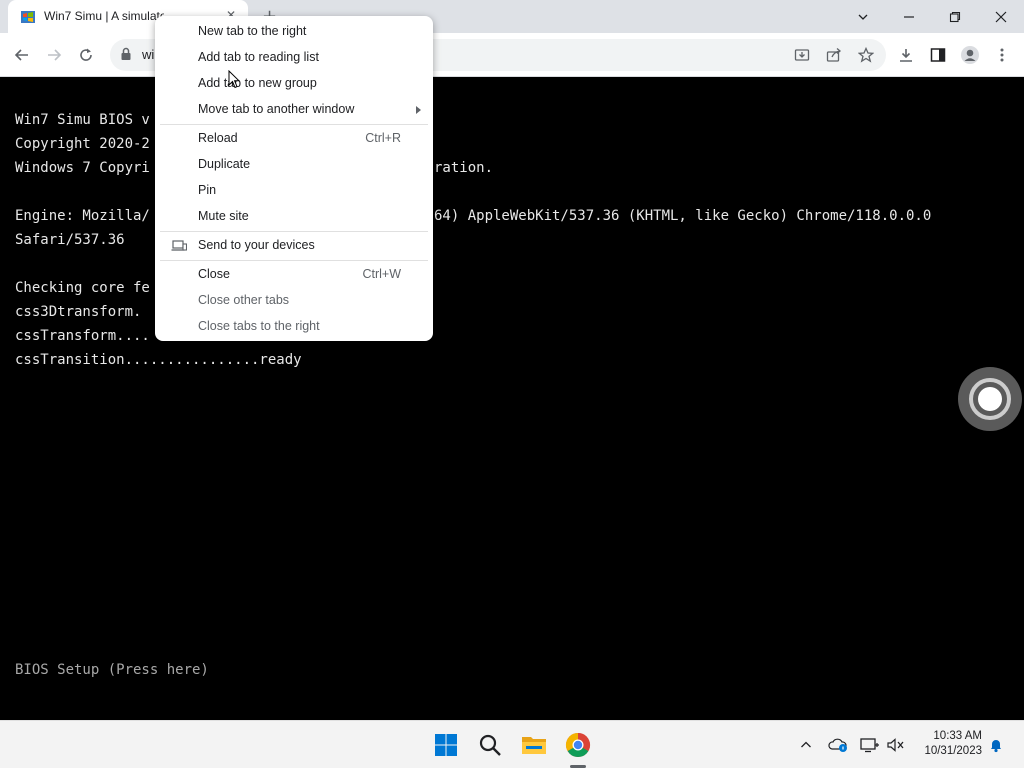 The image size is (1024, 768). Describe the element at coordinates (86, 55) in the screenshot. I see `reload-icon` at that location.